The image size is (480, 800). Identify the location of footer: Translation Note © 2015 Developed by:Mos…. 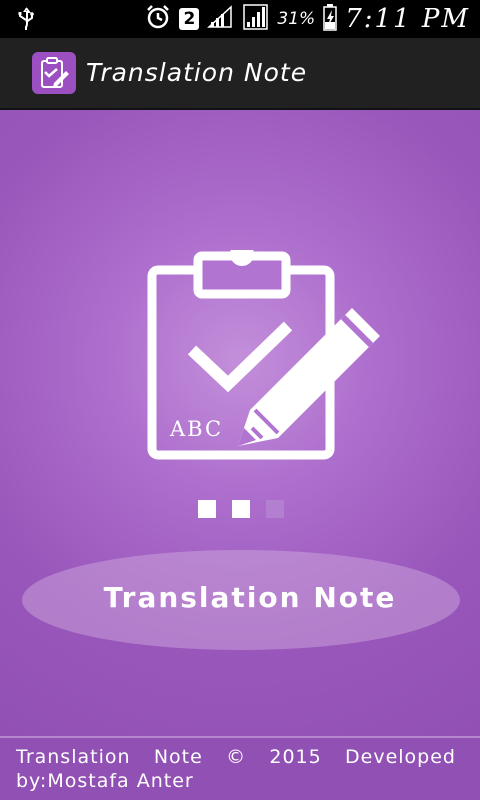
(240, 768).